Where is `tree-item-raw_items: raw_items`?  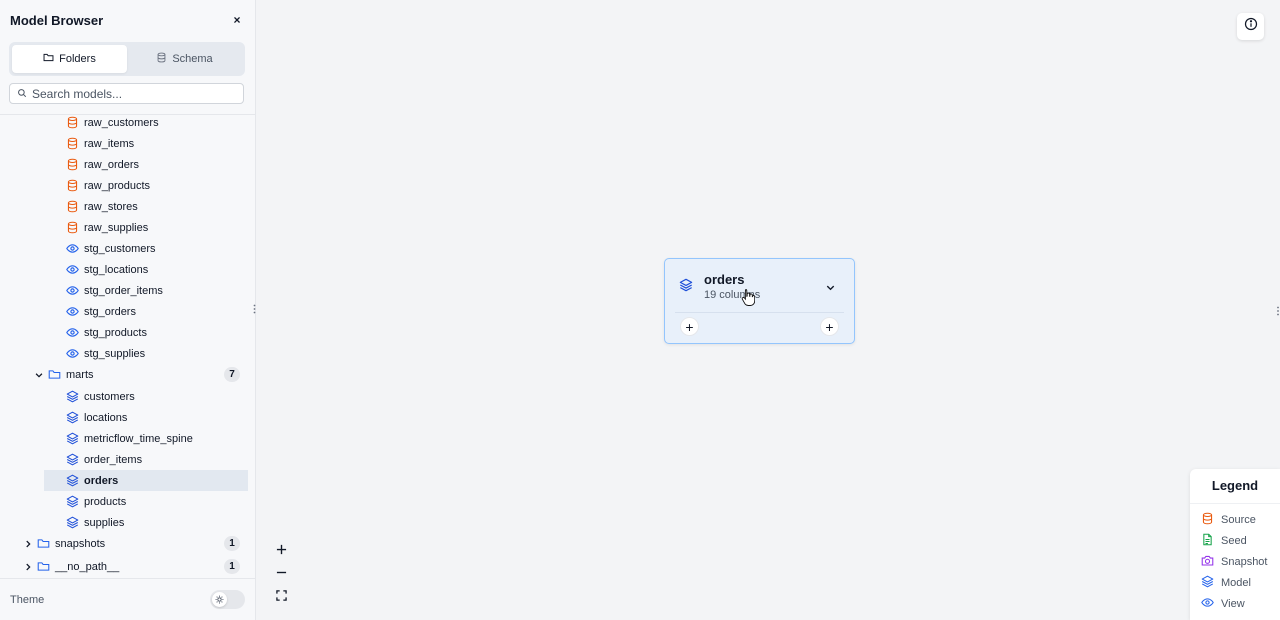
tree-item-raw_items: raw_items is located at coordinates (127, 143).